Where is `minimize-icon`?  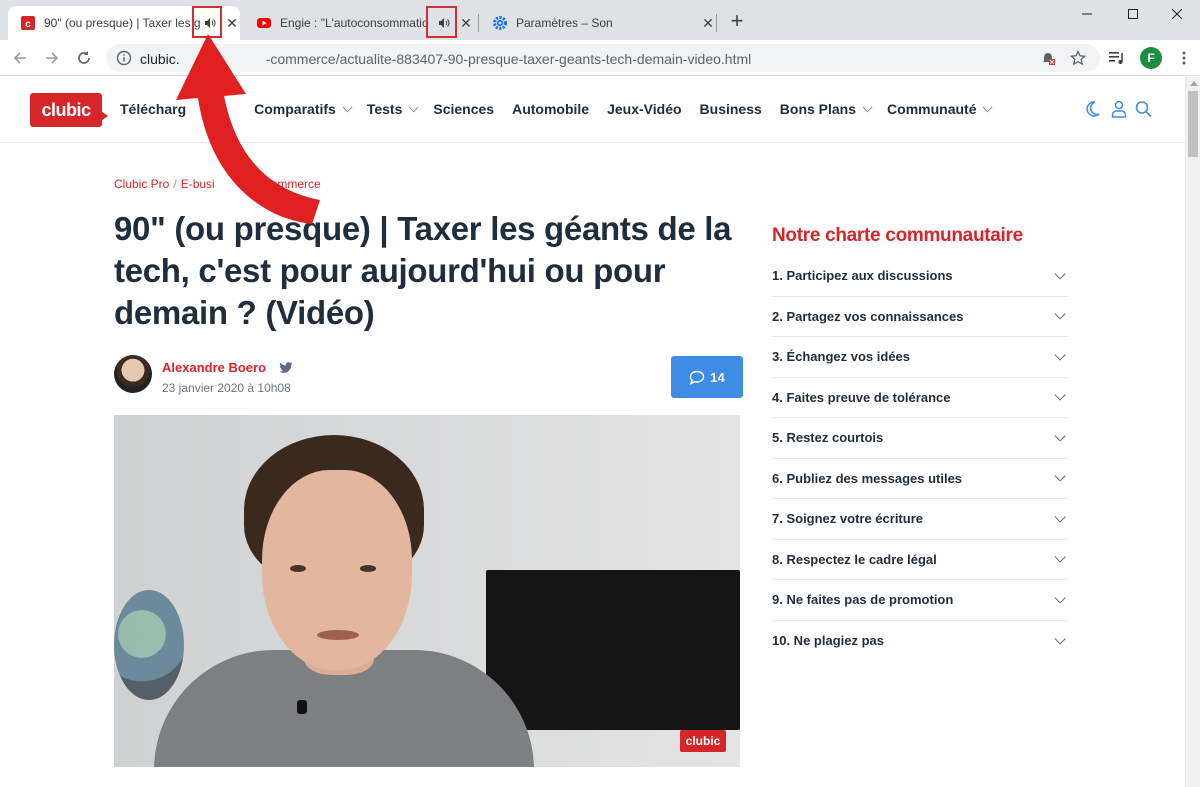 minimize-icon is located at coordinates (1087, 14).